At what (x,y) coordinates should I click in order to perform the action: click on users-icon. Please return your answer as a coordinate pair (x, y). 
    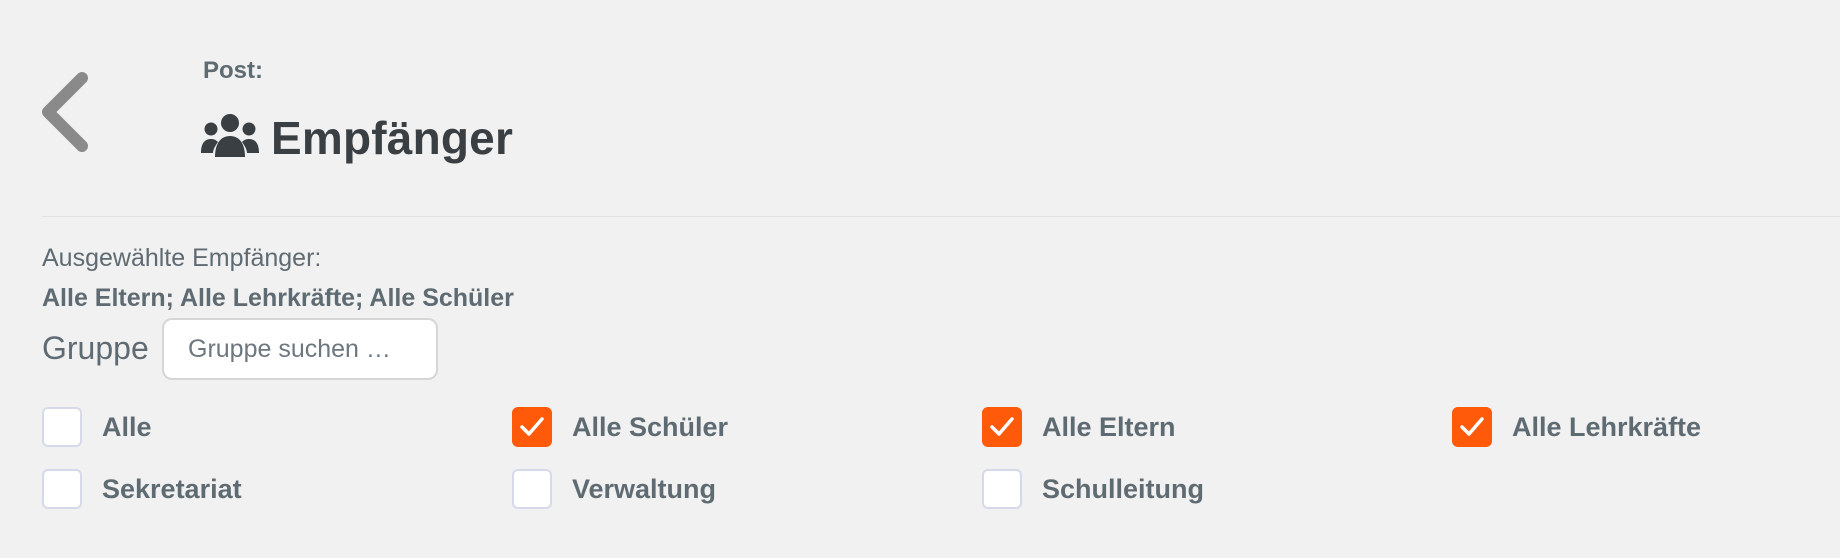
    Looking at the image, I should click on (230, 135).